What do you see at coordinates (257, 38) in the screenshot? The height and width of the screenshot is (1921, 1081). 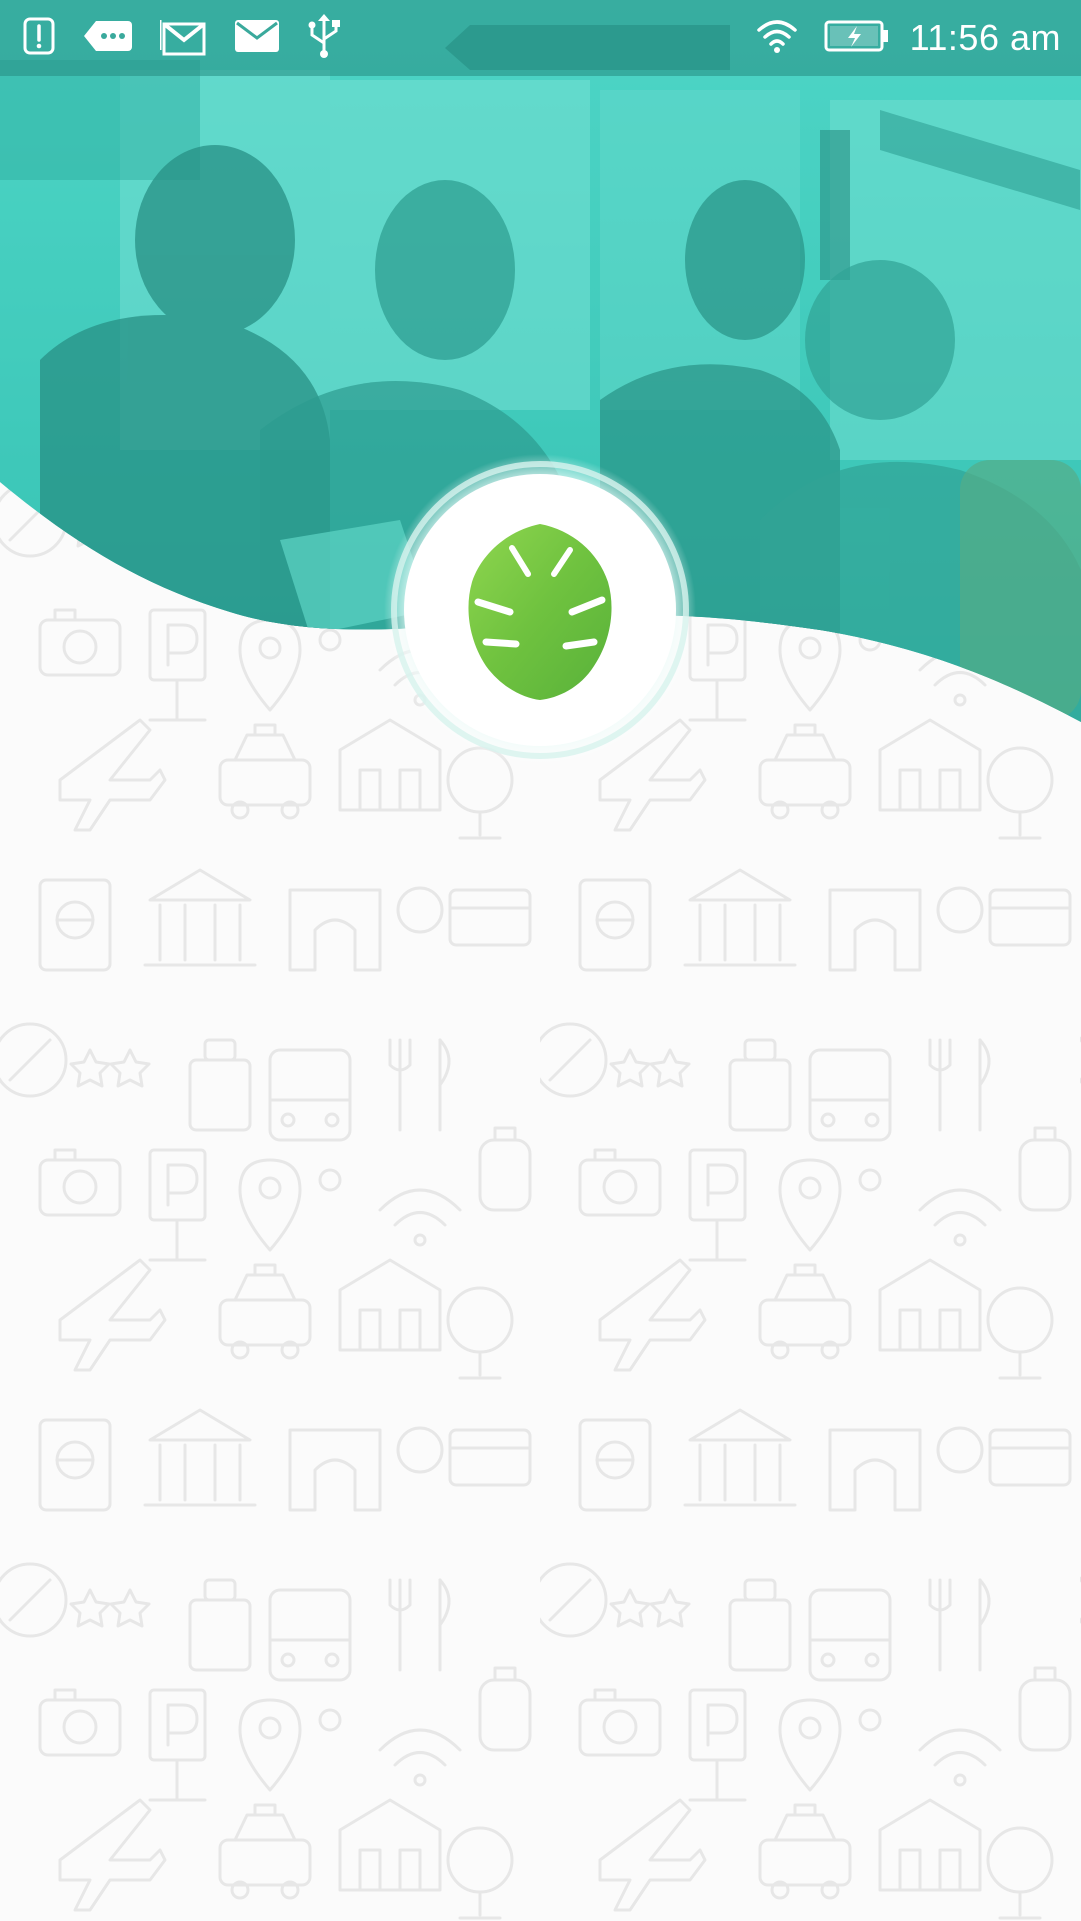 I see `email-icon` at bounding box center [257, 38].